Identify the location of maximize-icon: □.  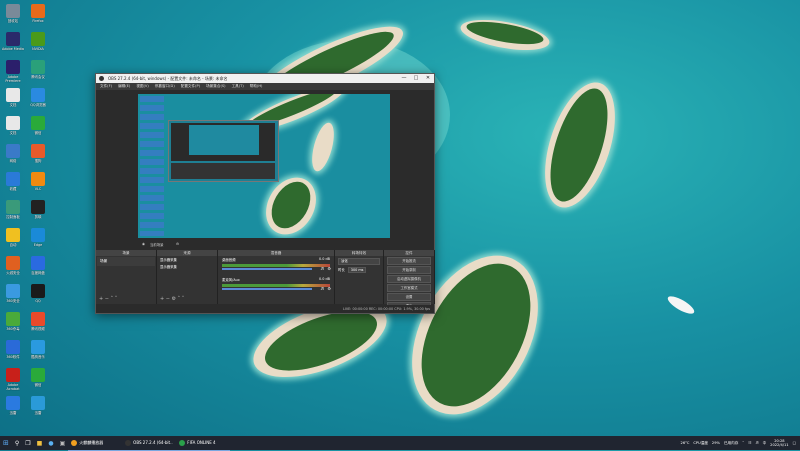
(416, 78).